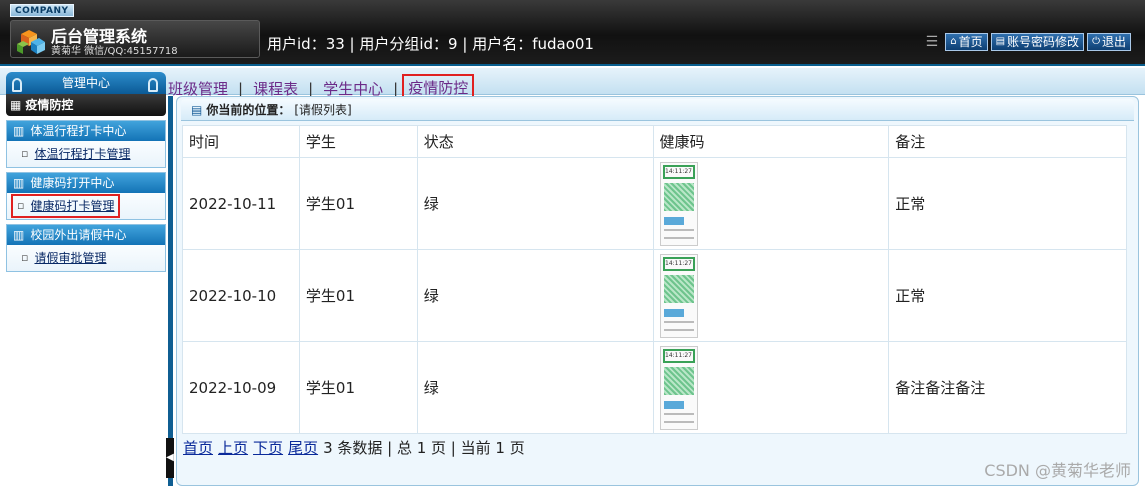 Image resolution: width=1145 pixels, height=486 pixels. Describe the element at coordinates (953, 41) in the screenshot. I see `home-icon: ⌂` at that location.